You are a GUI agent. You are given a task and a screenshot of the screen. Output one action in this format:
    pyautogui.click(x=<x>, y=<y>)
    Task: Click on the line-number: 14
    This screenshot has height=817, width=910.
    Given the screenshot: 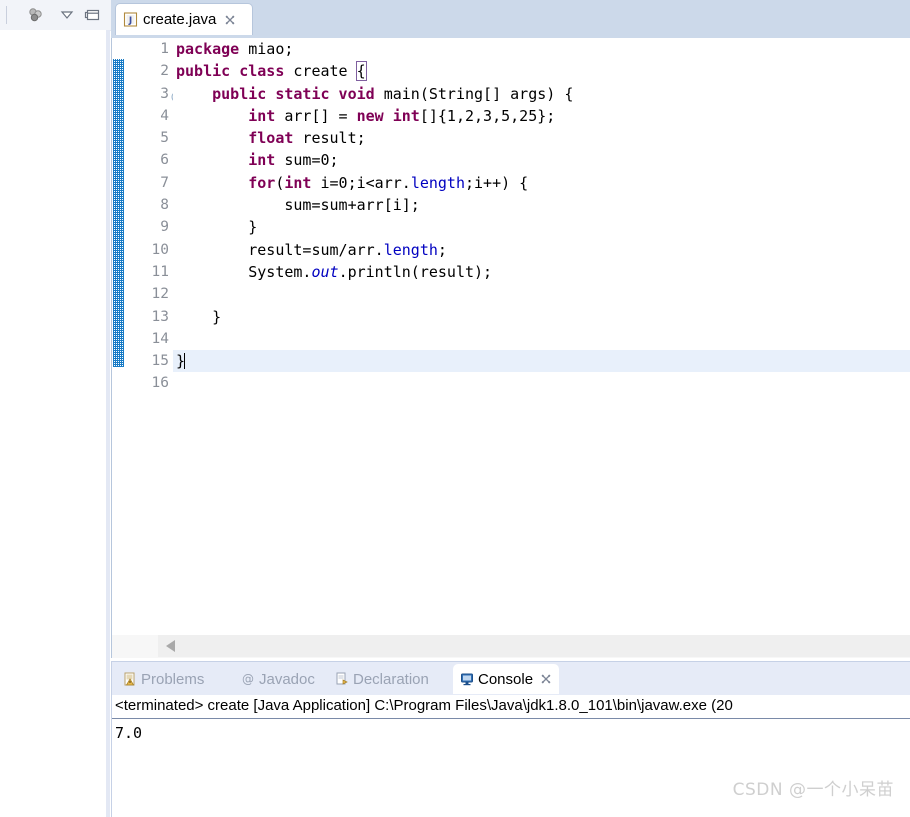 What is the action you would take?
    pyautogui.click(x=160, y=338)
    